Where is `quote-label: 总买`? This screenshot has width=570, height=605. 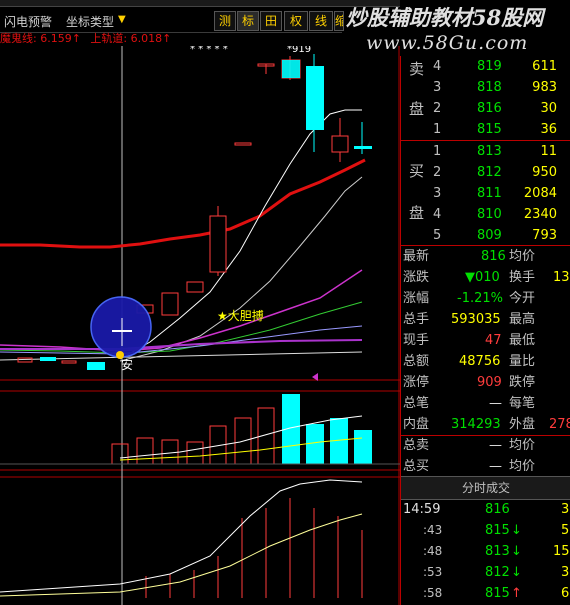
quote-label: 总买 is located at coordinates (416, 466).